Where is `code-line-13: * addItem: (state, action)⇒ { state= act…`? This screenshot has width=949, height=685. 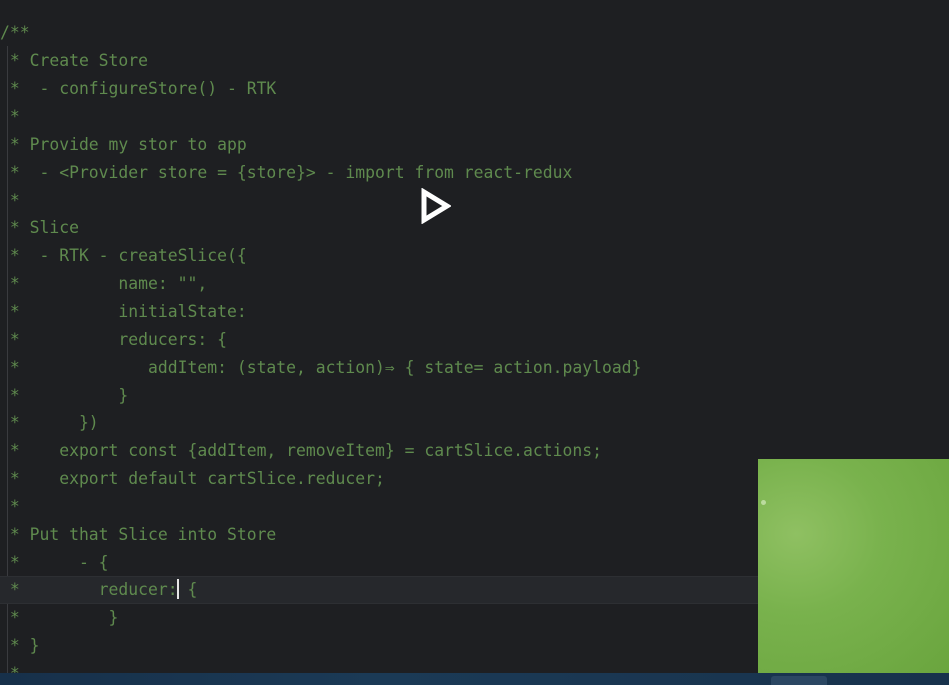
code-line-13: * addItem: (state, action)⇒ { state= act… is located at coordinates (321, 368).